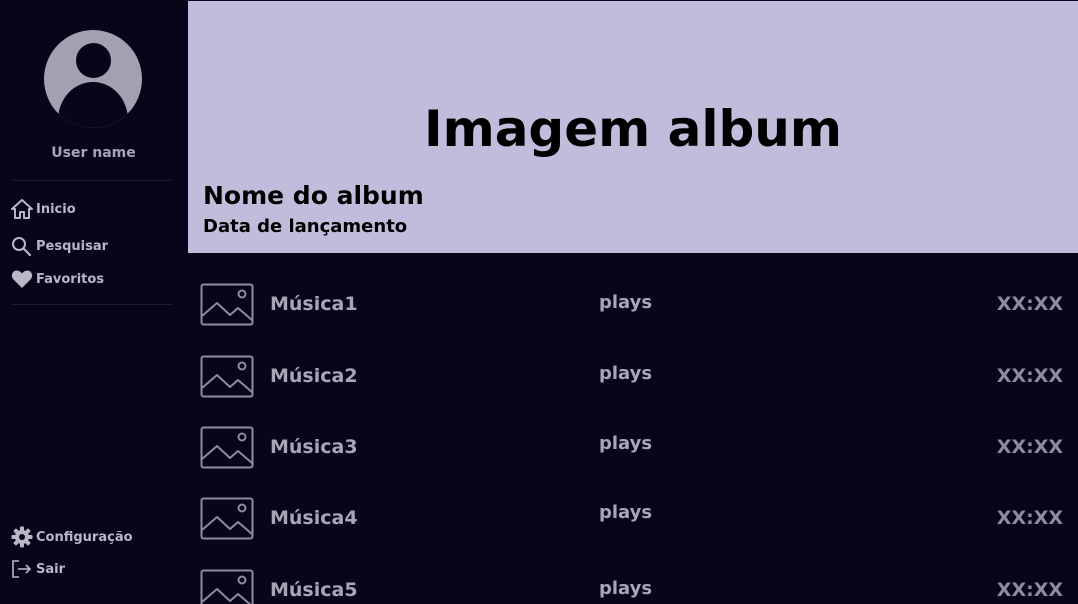  What do you see at coordinates (314, 304) in the screenshot?
I see `track-title: Música1` at bounding box center [314, 304].